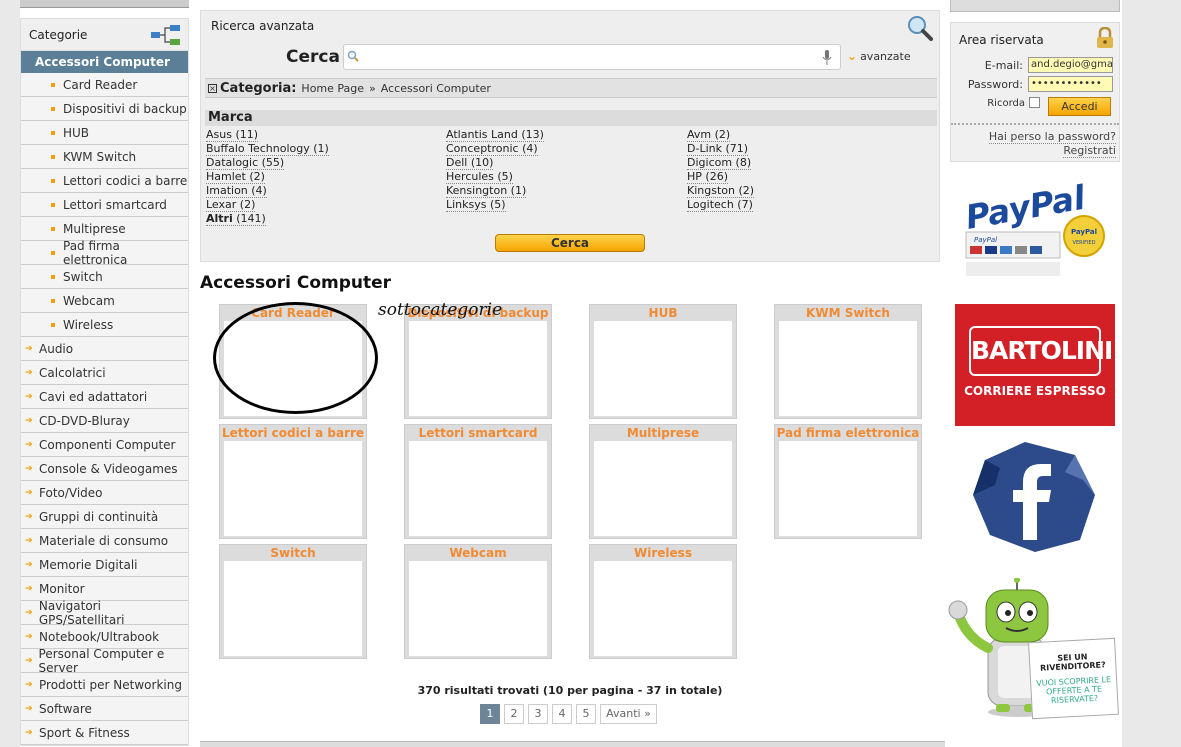 Image resolution: width=1181 pixels, height=747 pixels. What do you see at coordinates (104, 589) in the screenshot?
I see `sidebar-category: ➔ Monitor` at bounding box center [104, 589].